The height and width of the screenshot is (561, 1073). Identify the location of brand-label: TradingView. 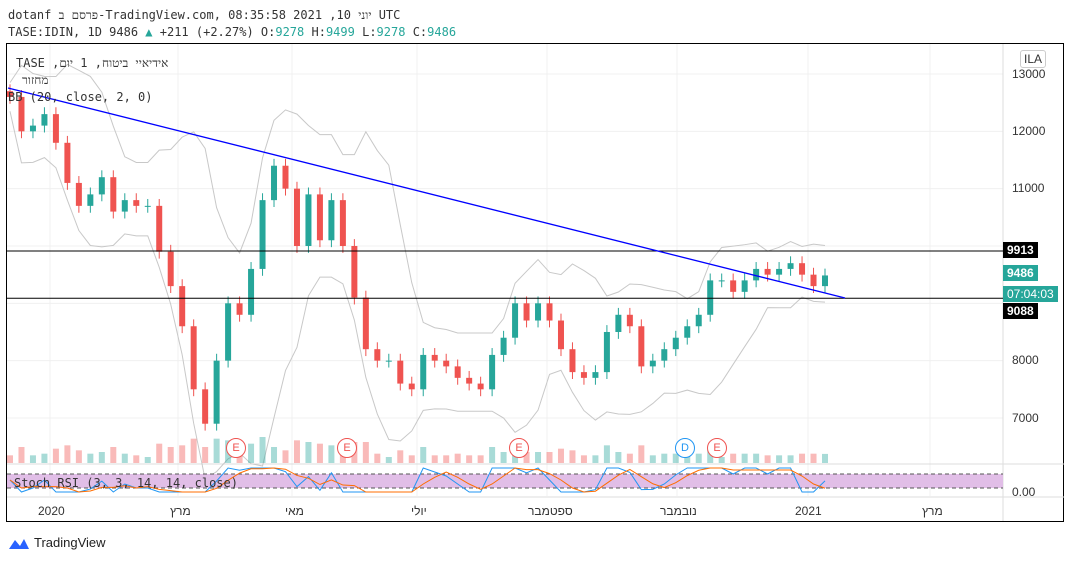
(70, 542).